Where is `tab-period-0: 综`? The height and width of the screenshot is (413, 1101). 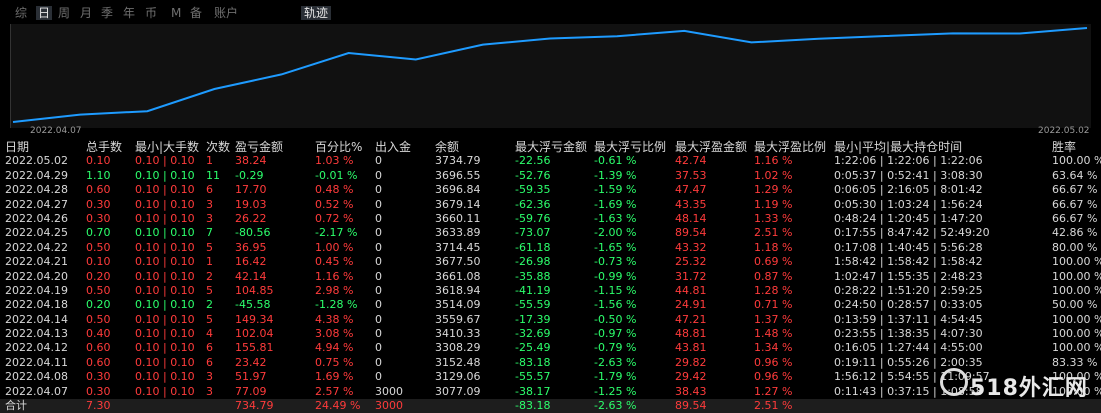
tab-period-0: 综 is located at coordinates (21, 13).